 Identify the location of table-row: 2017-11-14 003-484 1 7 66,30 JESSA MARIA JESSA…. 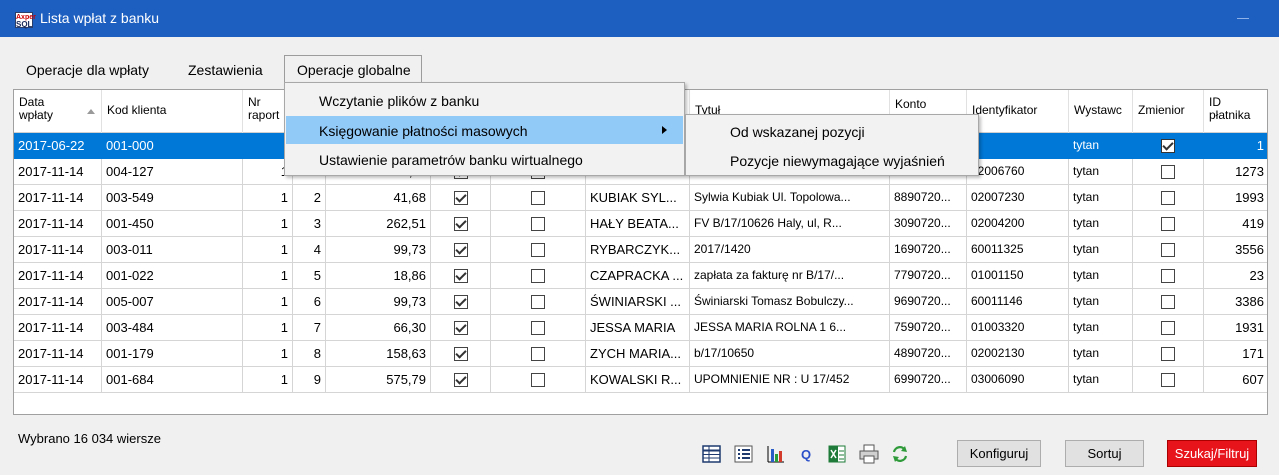
(640, 328).